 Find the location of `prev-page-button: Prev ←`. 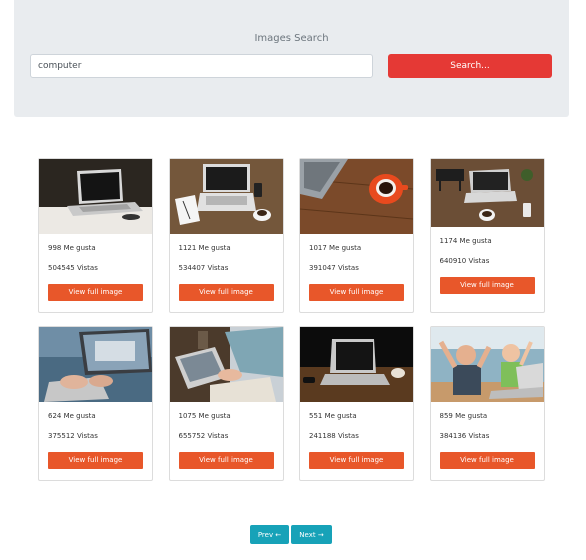

prev-page-button: Prev ← is located at coordinates (269, 534).